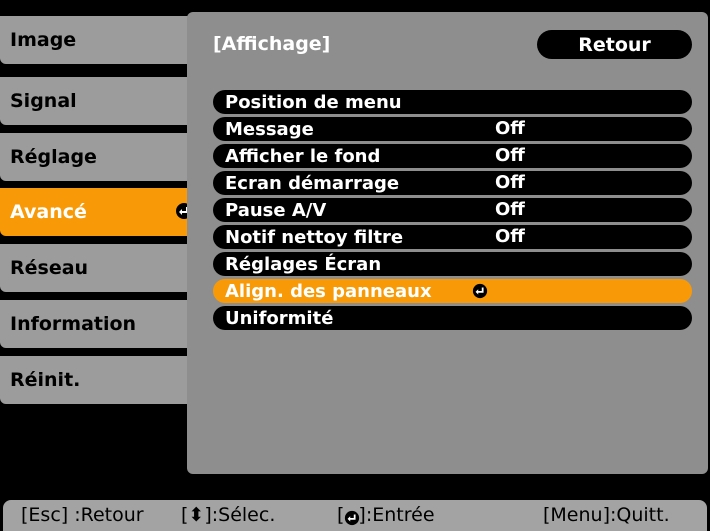 The height and width of the screenshot is (531, 710). What do you see at coordinates (53, 157) in the screenshot?
I see `sidebar-item-label: Réglage` at bounding box center [53, 157].